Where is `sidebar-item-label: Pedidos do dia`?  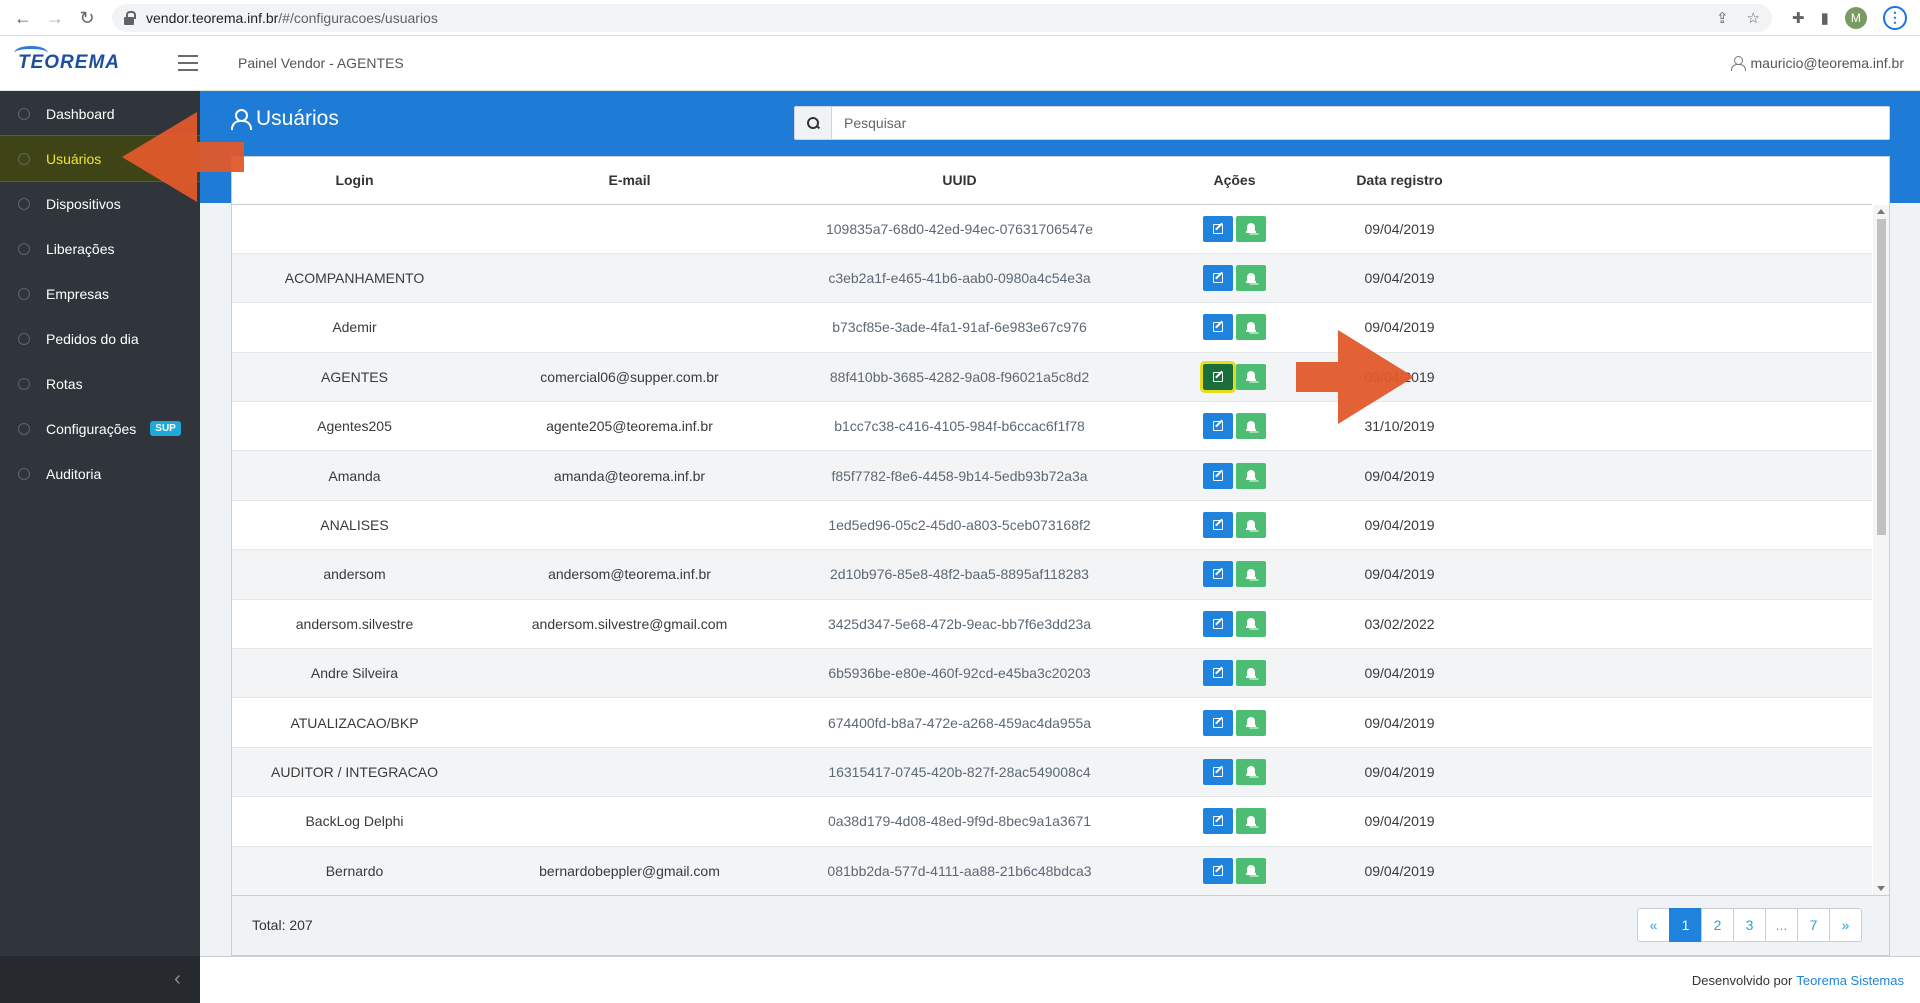
sidebar-item-label: Pedidos do dia is located at coordinates (92, 338).